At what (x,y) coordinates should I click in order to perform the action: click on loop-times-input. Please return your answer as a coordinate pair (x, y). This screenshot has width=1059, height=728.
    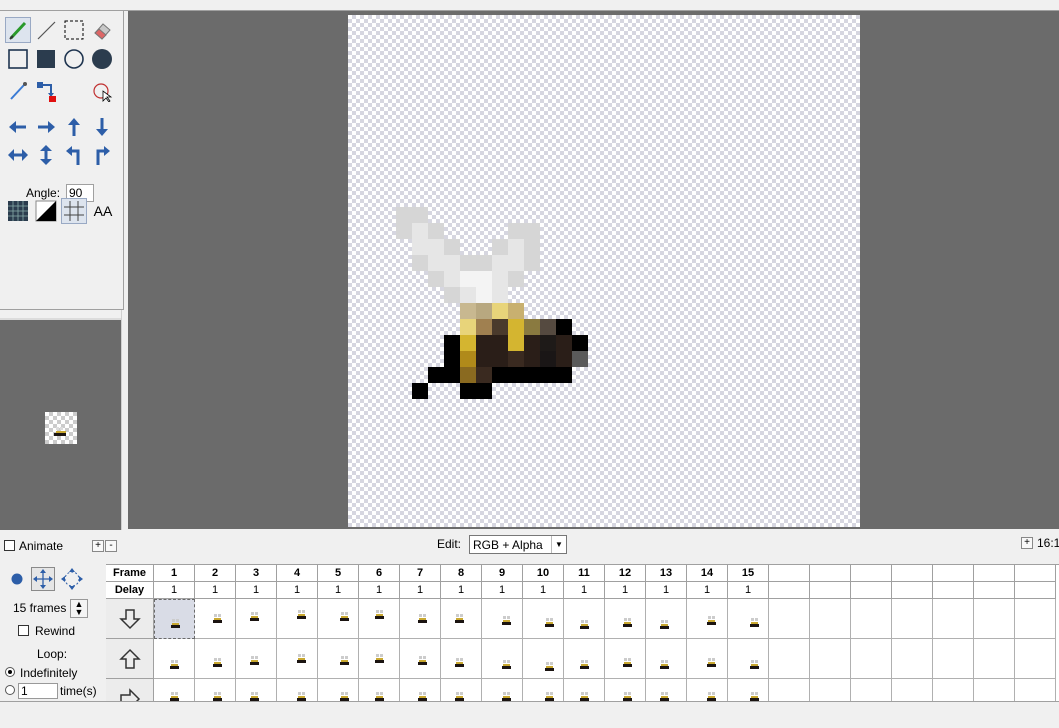
    Looking at the image, I should click on (38, 691).